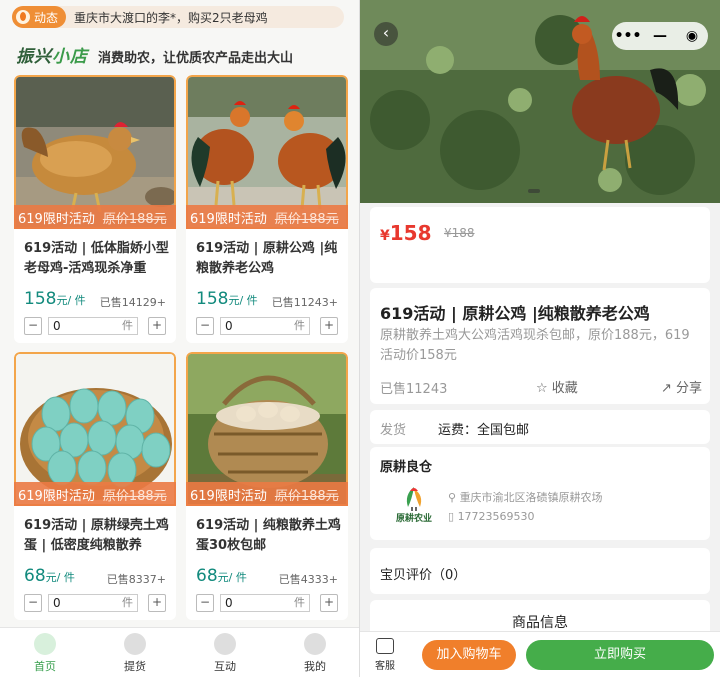  Describe the element at coordinates (540, 623) in the screenshot. I see `info-header: 商品信息` at that location.